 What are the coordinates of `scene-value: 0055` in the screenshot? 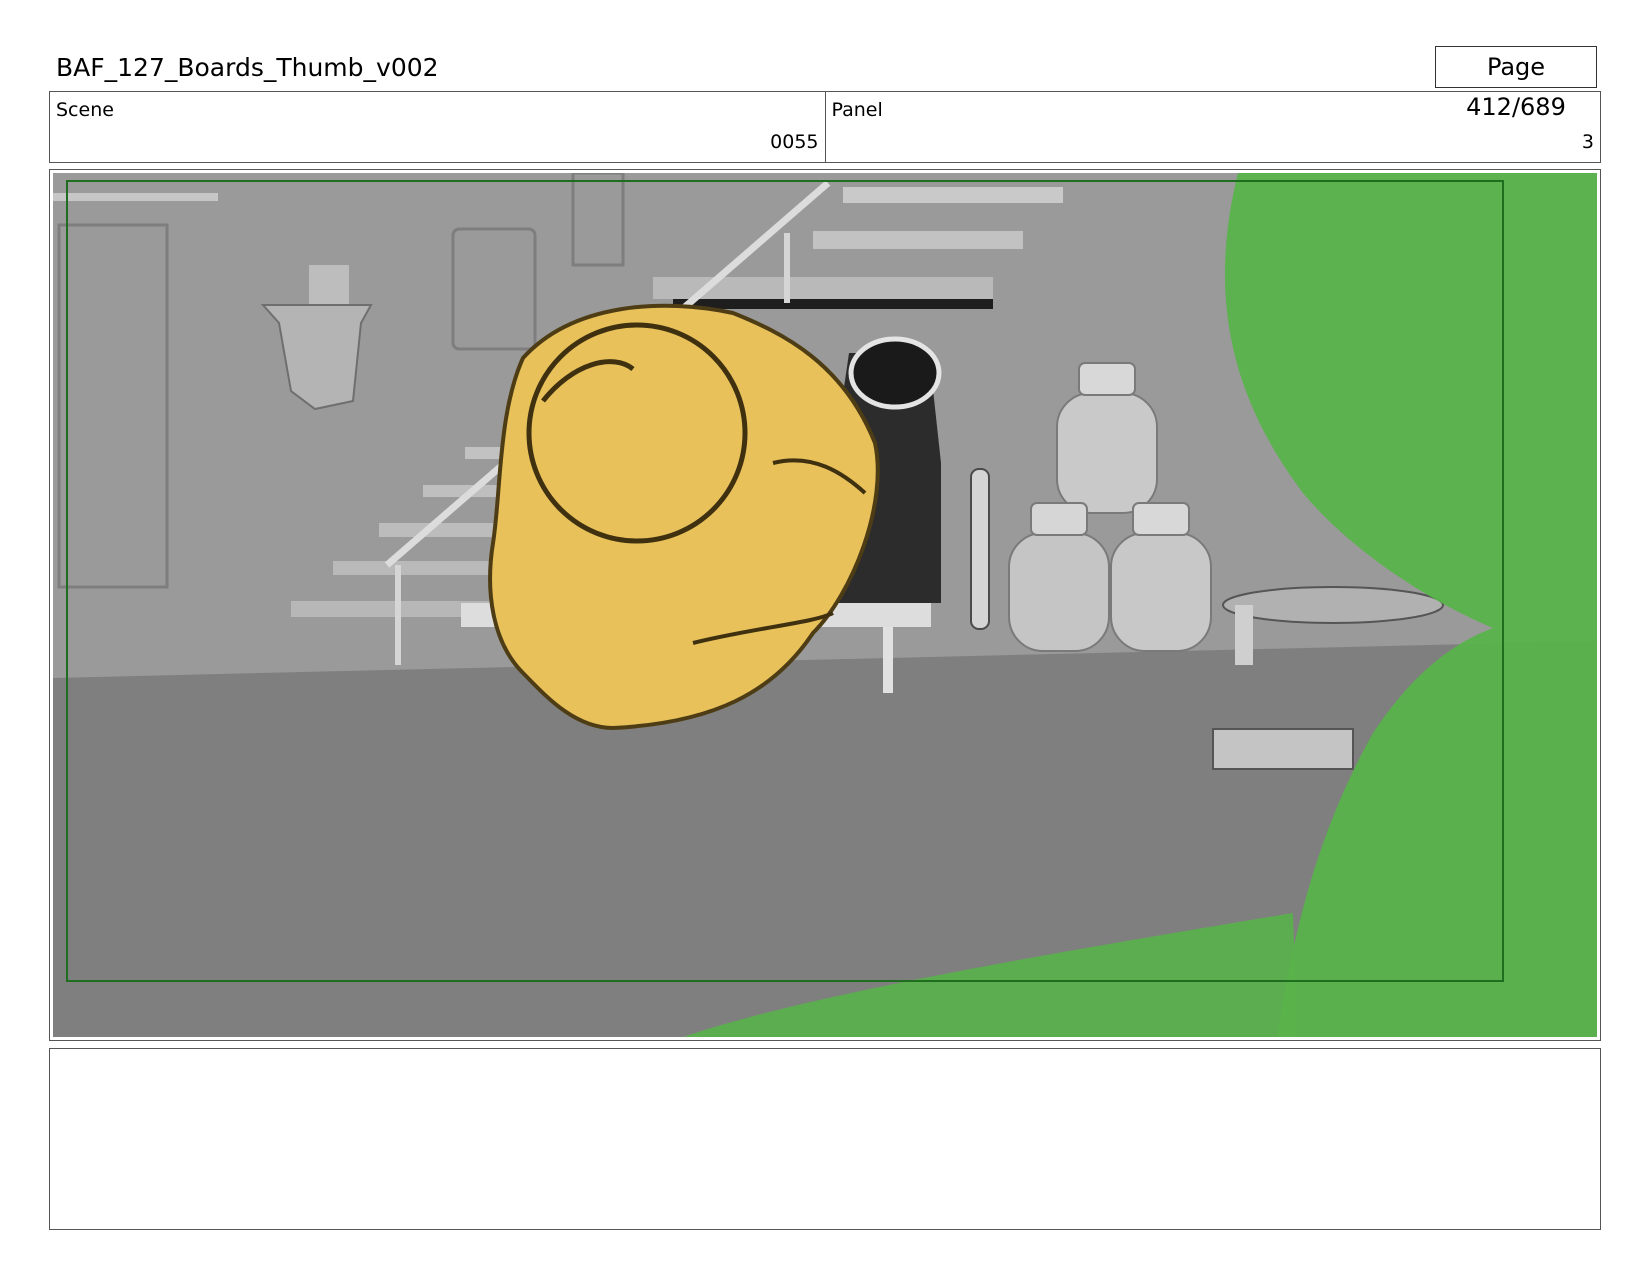 It's located at (794, 142).